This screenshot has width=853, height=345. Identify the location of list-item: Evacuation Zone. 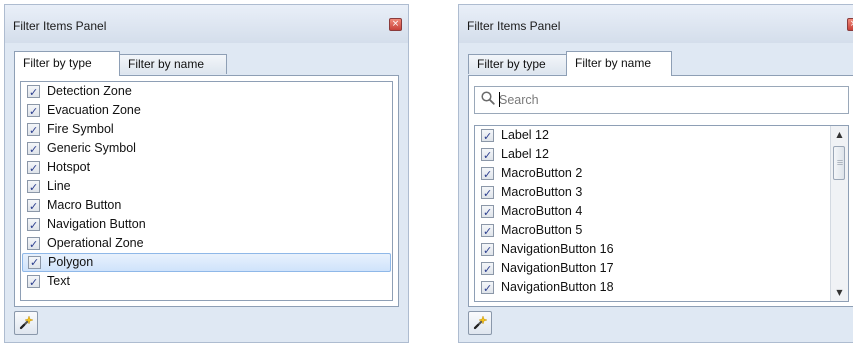
(206, 111).